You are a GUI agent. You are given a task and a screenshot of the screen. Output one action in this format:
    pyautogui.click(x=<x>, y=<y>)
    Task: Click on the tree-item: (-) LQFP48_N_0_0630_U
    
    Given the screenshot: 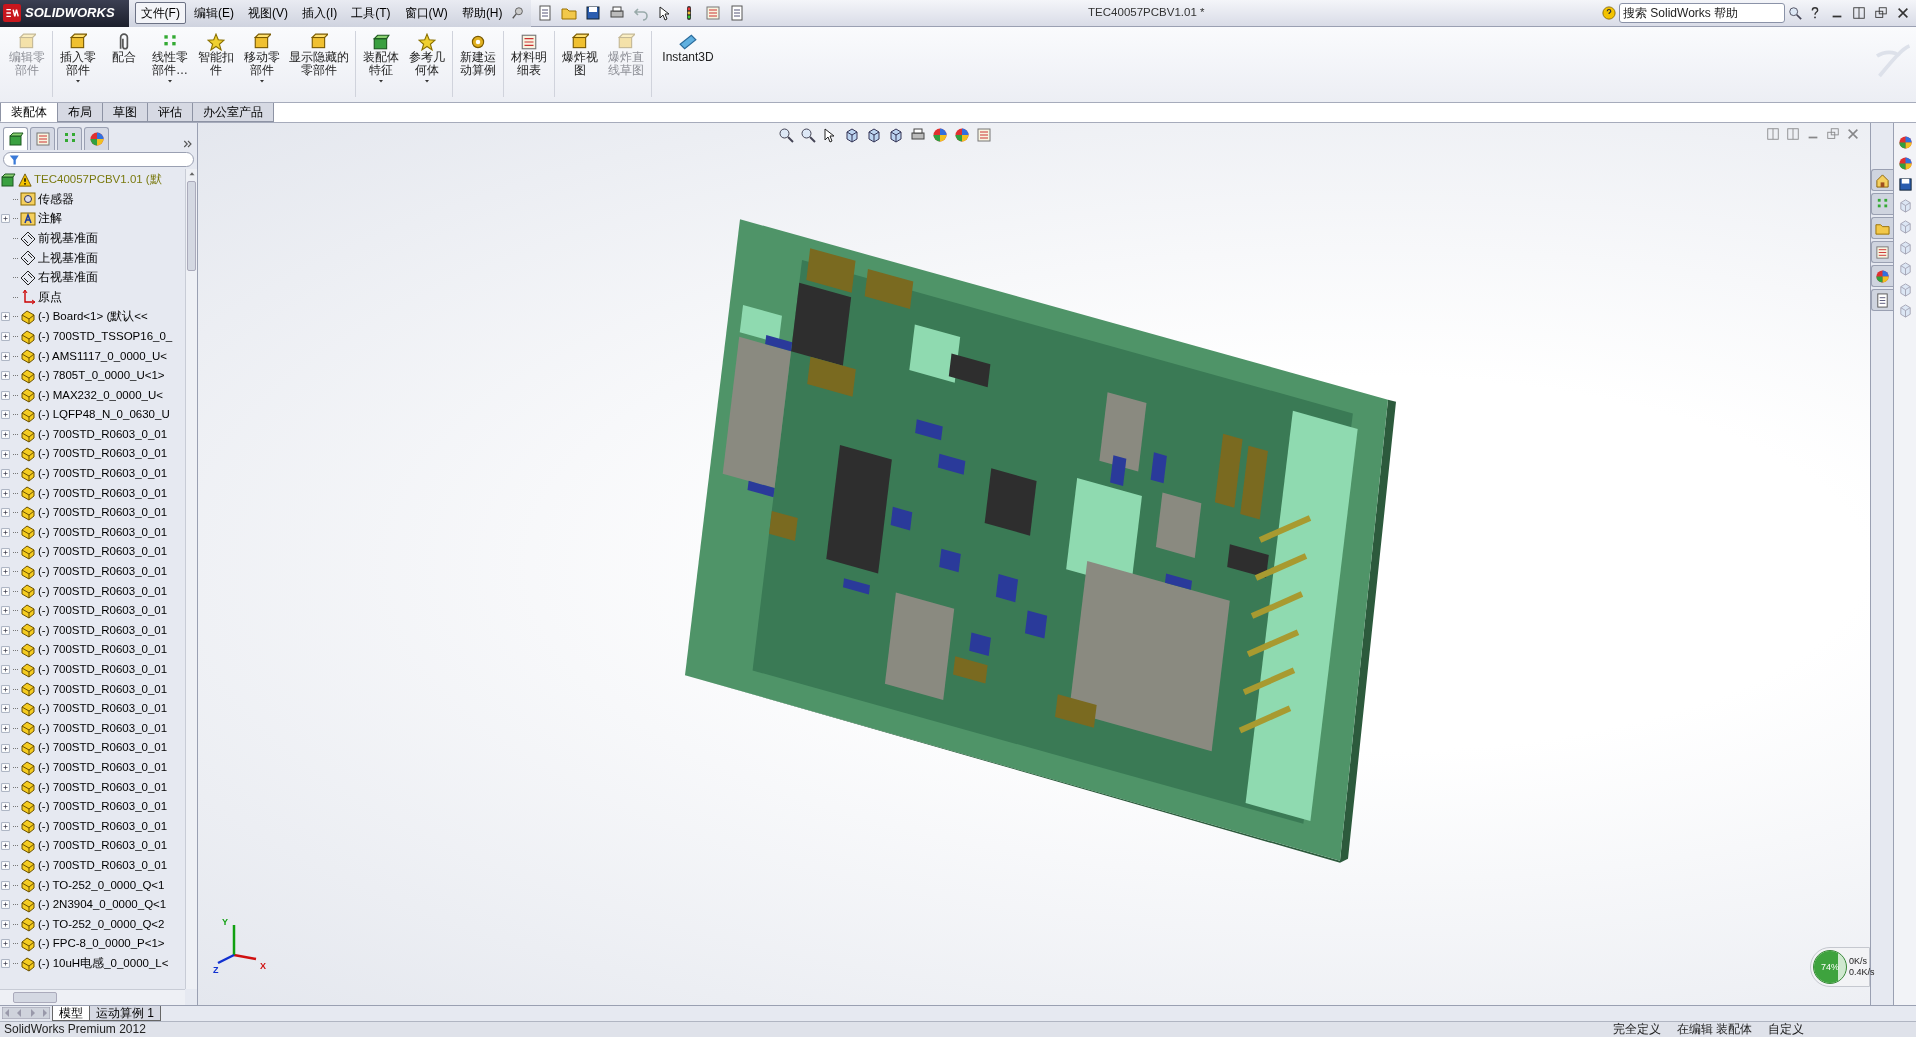 What is the action you would take?
    pyautogui.click(x=92, y=415)
    